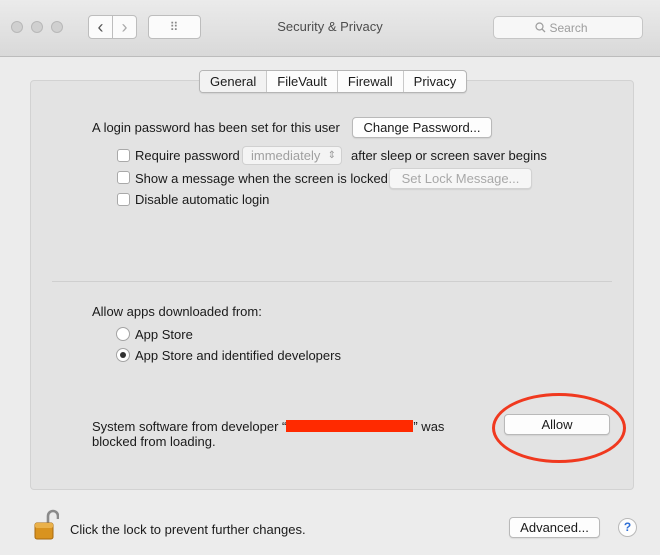 The width and height of the screenshot is (660, 555). Describe the element at coordinates (123, 355) in the screenshot. I see `radio-identified-developers` at that location.